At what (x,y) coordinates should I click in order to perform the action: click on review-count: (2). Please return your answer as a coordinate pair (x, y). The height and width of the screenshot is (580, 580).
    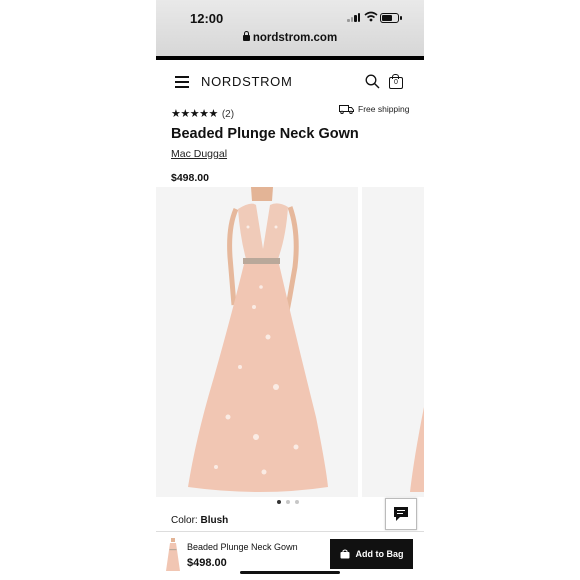
    Looking at the image, I should click on (228, 114).